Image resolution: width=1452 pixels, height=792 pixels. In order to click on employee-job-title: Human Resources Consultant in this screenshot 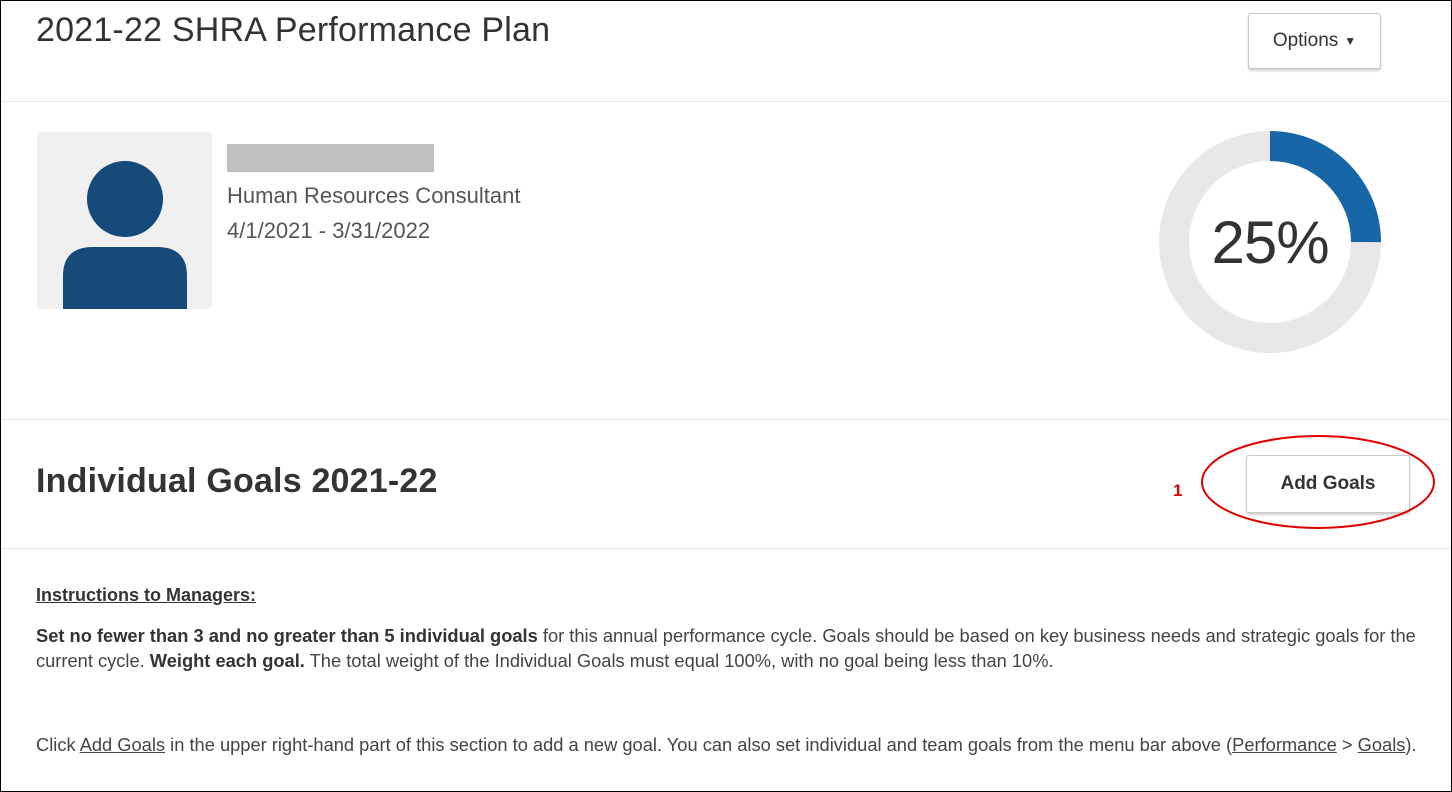, I will do `click(374, 195)`.